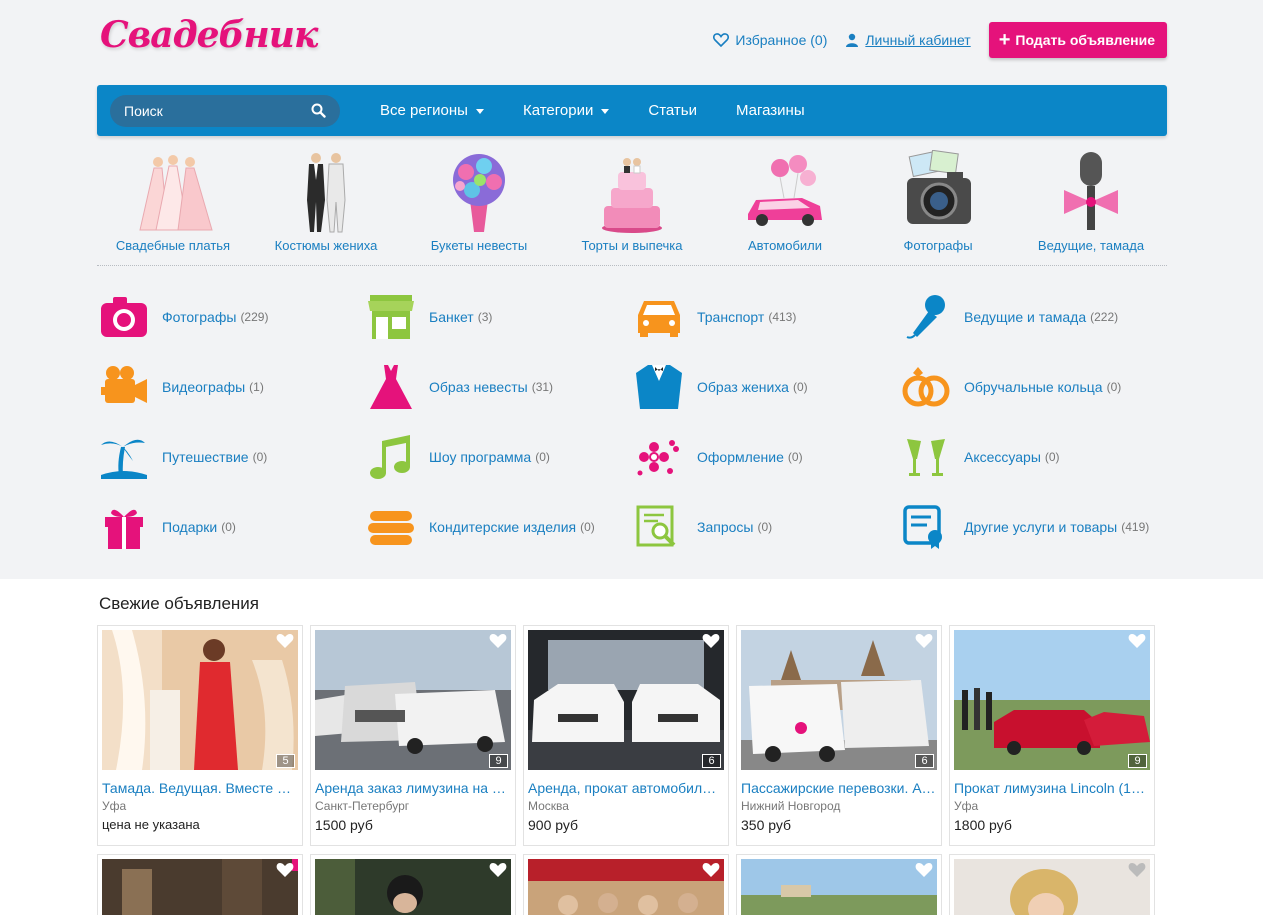 The image size is (1263, 915). What do you see at coordinates (765, 527) in the screenshot?
I see `category-requests: Запросы (0)` at bounding box center [765, 527].